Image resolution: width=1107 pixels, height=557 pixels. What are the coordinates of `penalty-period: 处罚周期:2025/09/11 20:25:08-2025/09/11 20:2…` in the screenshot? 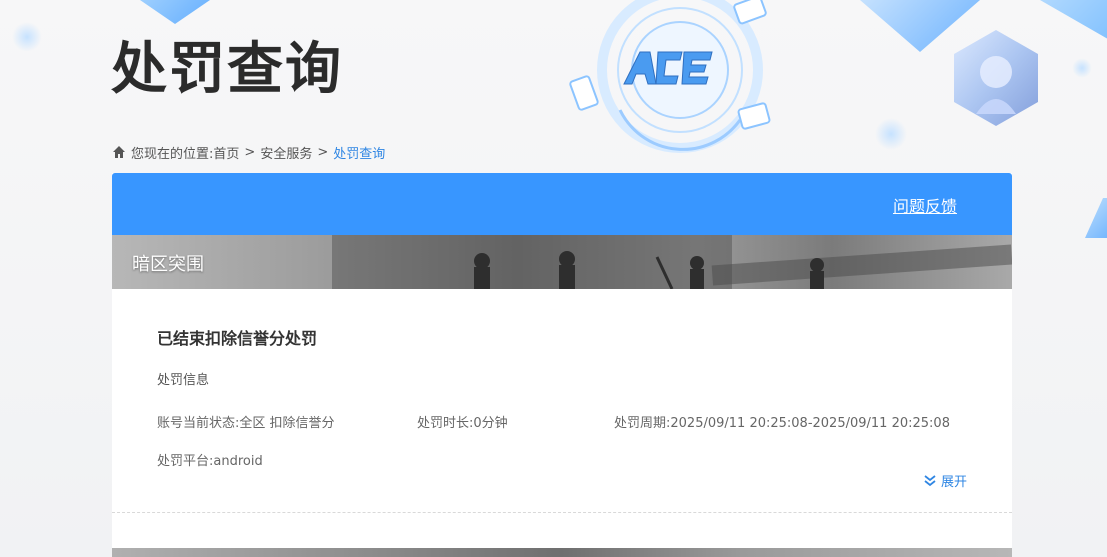 It's located at (782, 423).